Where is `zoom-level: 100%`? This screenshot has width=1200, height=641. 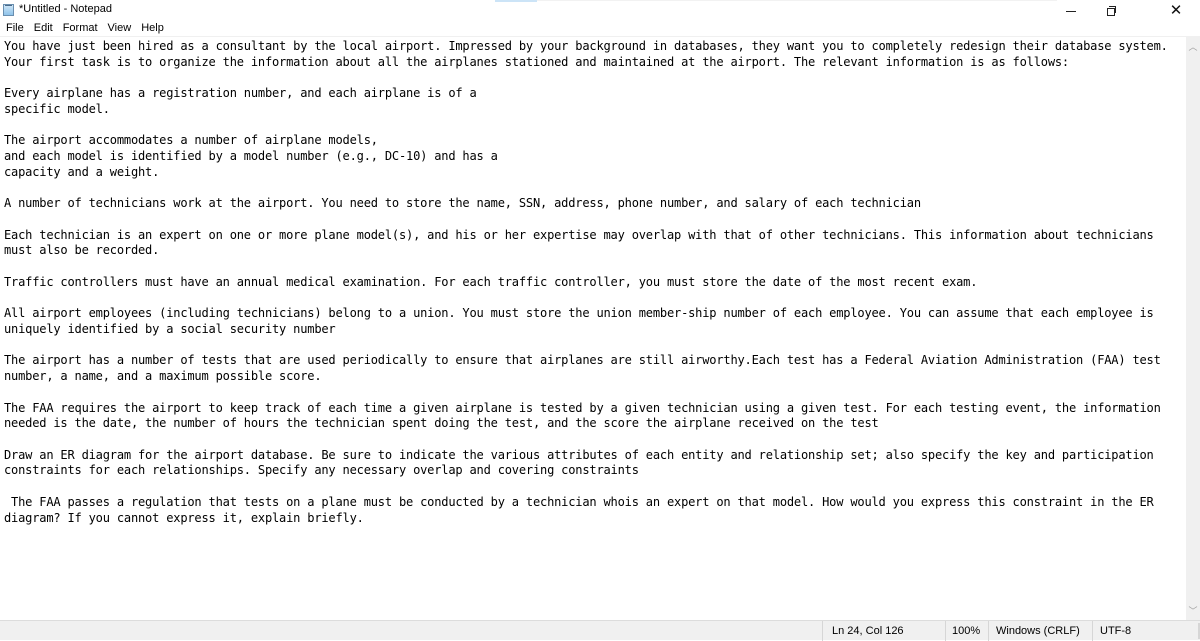
zoom-level: 100% is located at coordinates (966, 631).